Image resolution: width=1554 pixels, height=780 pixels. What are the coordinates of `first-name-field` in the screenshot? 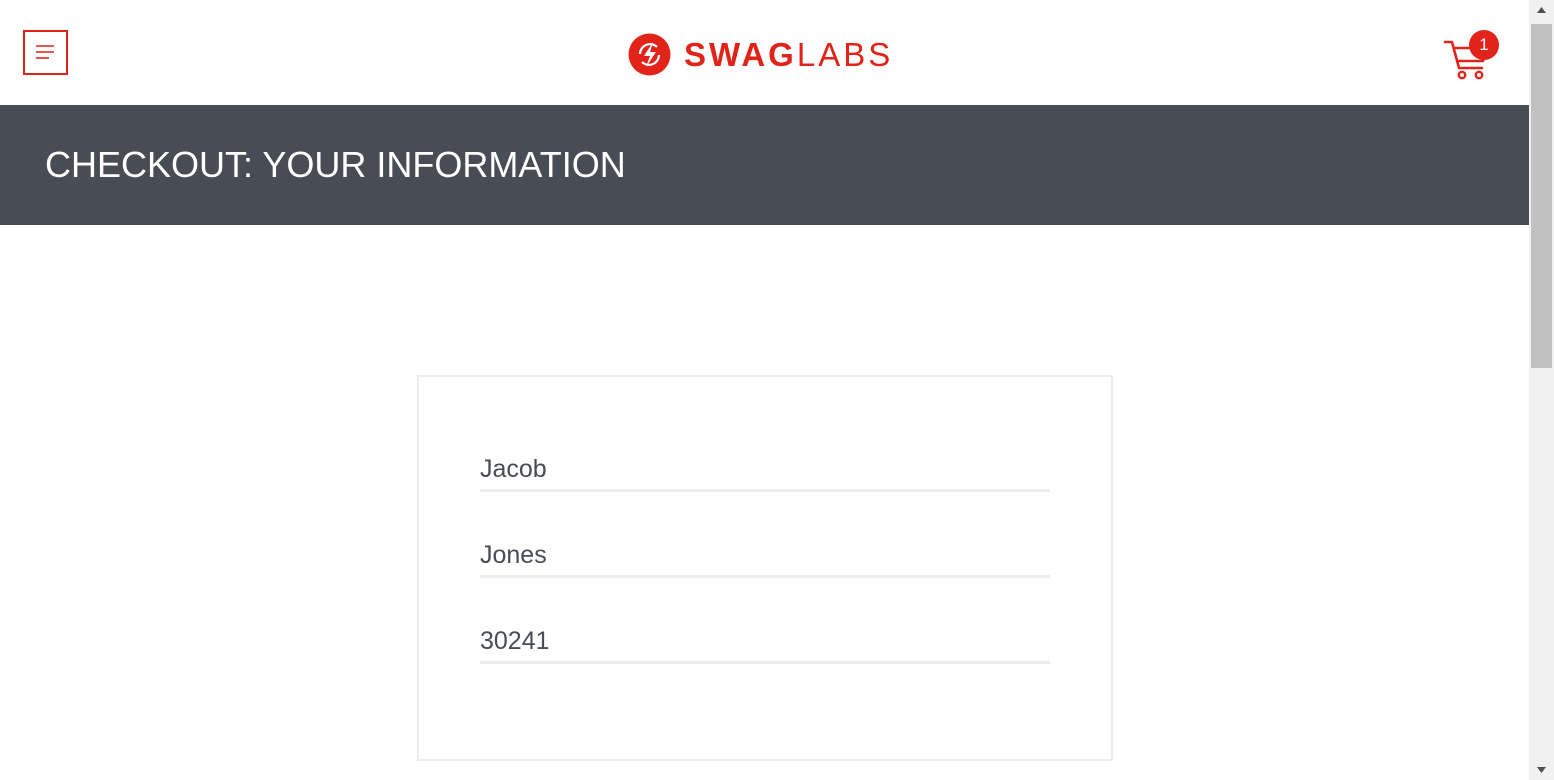 It's located at (765, 470).